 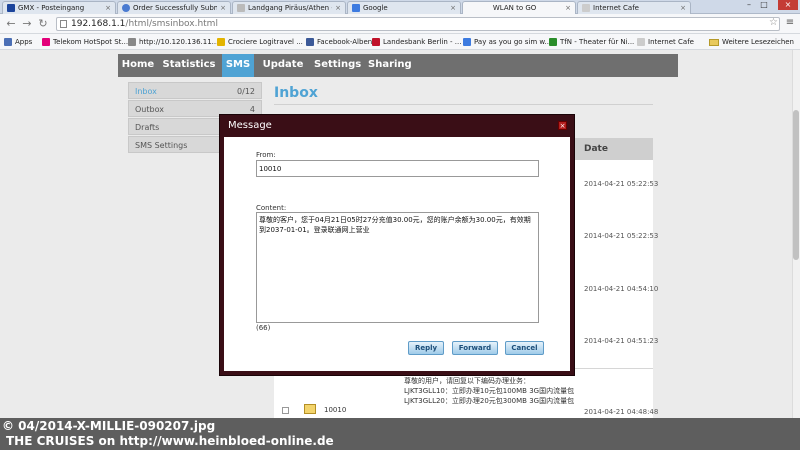 I want to click on page-scrollbar, so click(x=796, y=234).